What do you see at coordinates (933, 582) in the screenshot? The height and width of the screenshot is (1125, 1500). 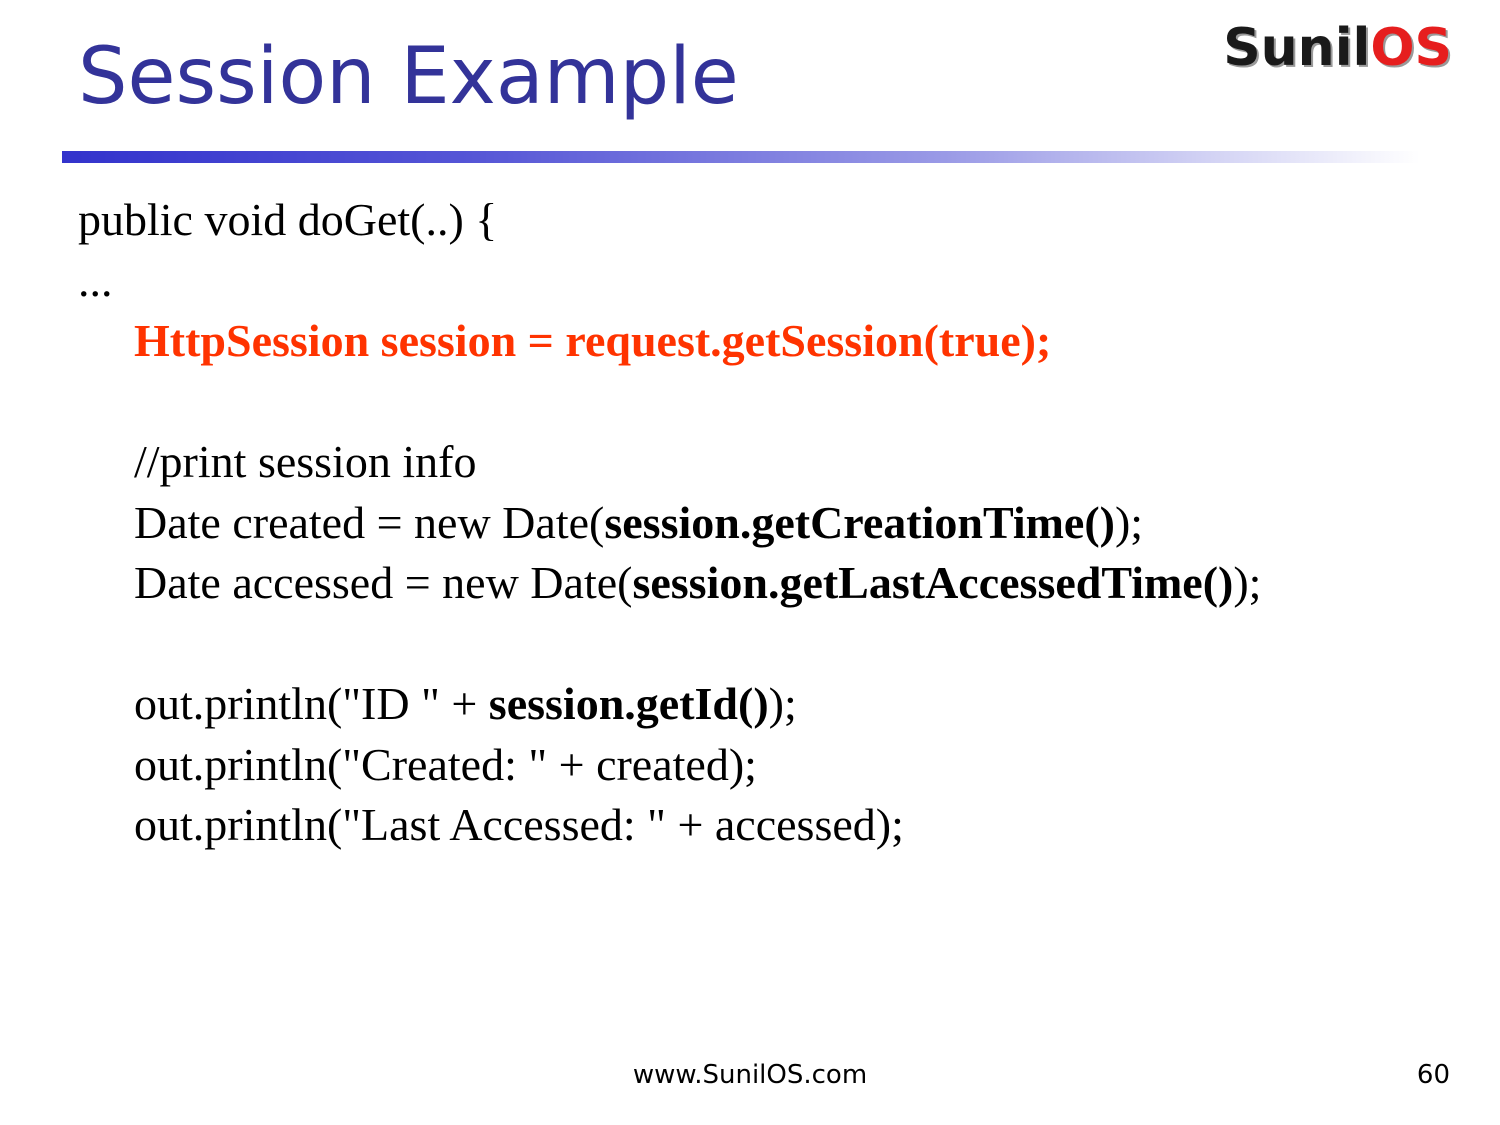 I see `code-line-7-bold: session.getLastAccessedTime()` at bounding box center [933, 582].